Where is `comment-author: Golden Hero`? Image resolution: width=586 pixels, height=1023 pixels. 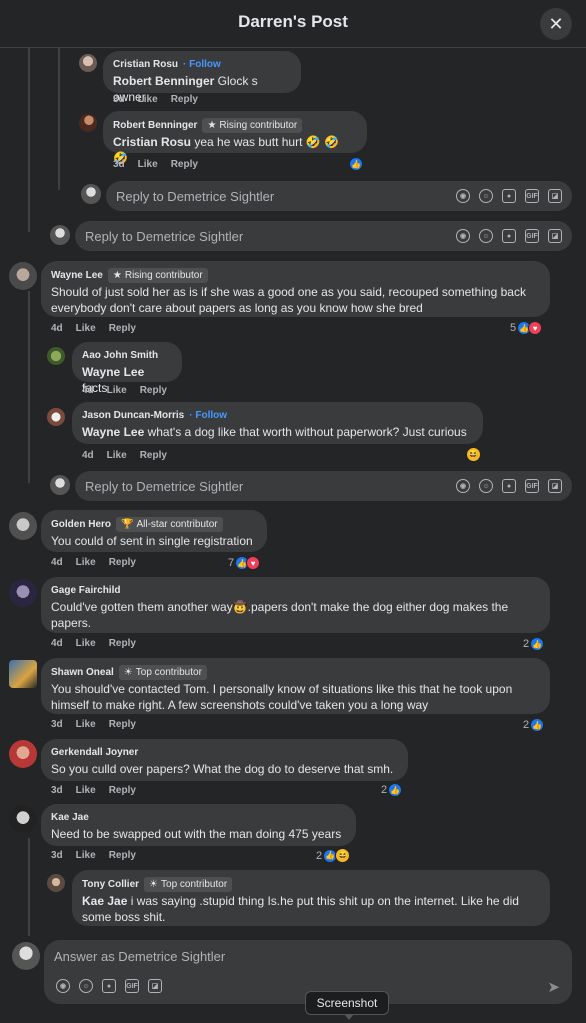 comment-author: Golden Hero is located at coordinates (81, 525).